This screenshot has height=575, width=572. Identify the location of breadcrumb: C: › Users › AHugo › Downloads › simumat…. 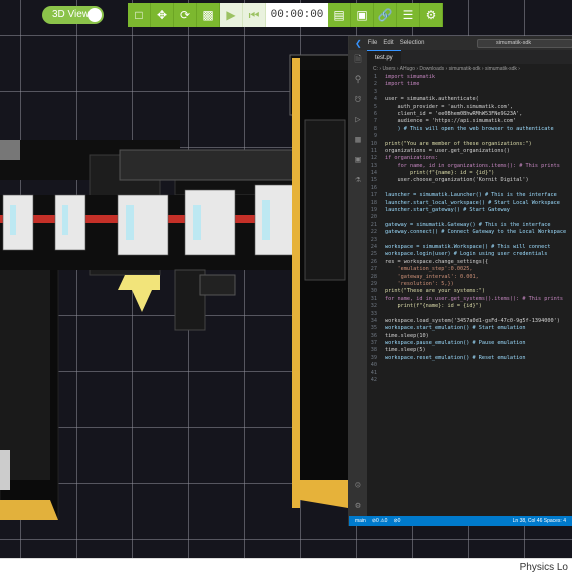
(446, 69).